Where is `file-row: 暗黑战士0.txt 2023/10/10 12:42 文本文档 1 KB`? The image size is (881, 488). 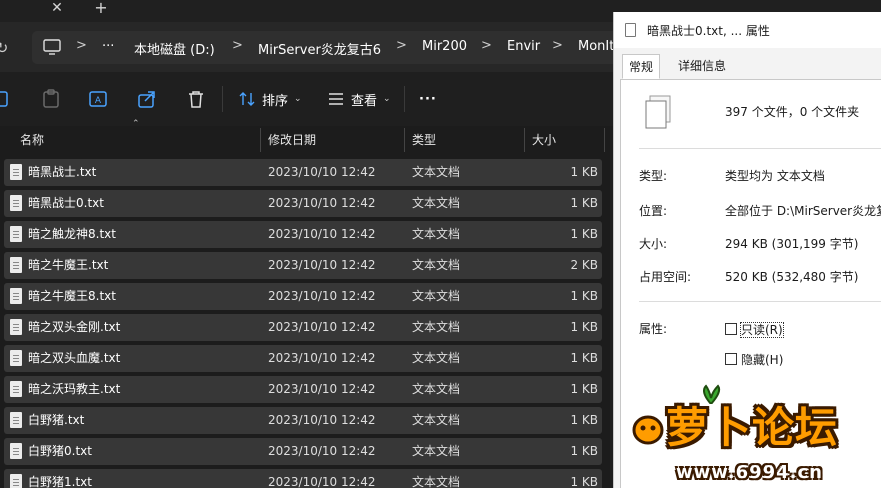
file-row: 暗黑战士0.txt 2023/10/10 12:42 文本文档 1 KB is located at coordinates (303, 203).